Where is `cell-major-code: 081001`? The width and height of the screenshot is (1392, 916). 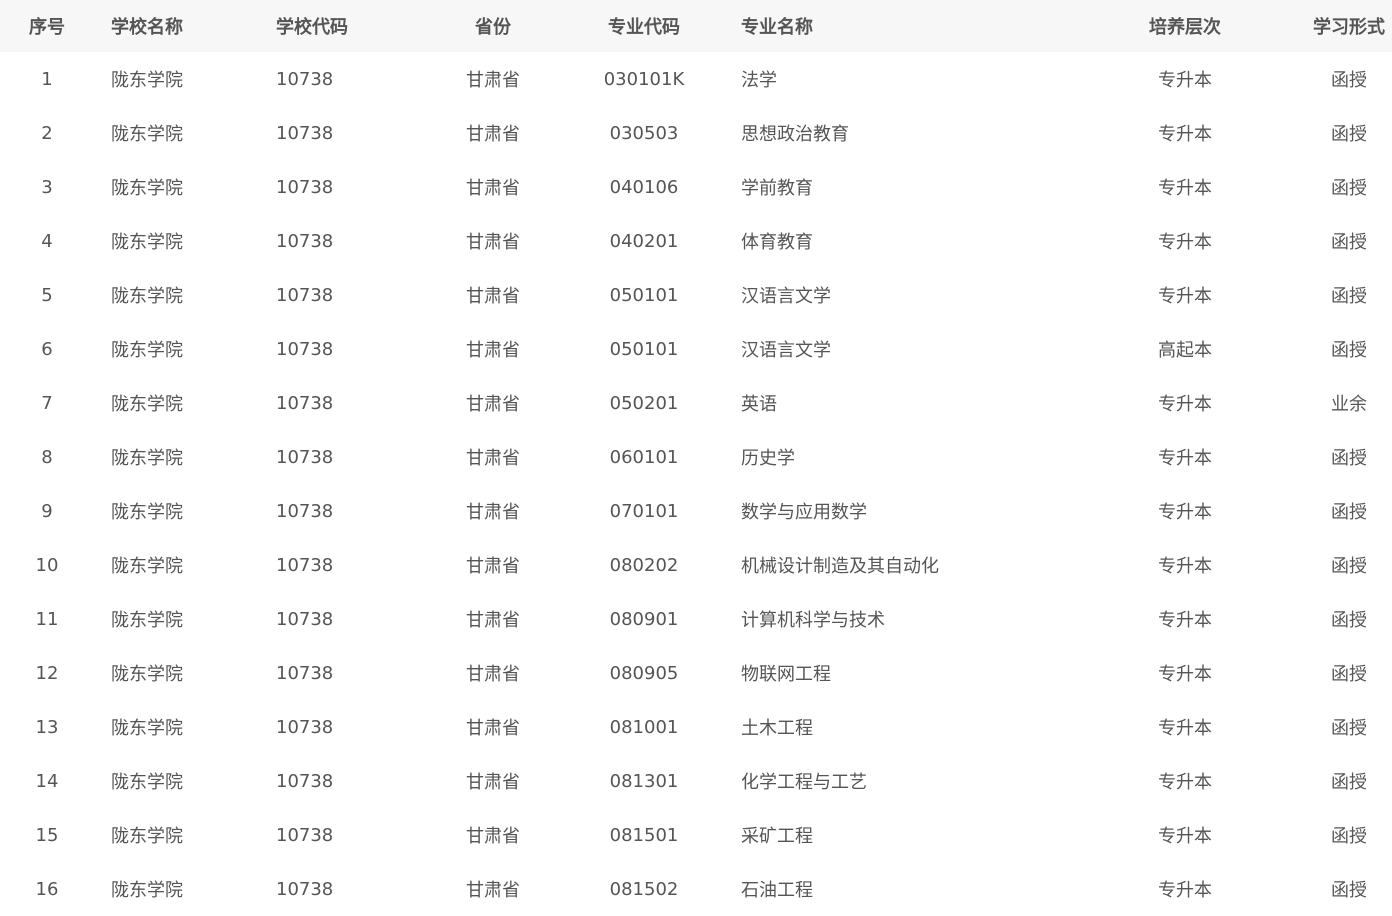 cell-major-code: 081001 is located at coordinates (644, 727).